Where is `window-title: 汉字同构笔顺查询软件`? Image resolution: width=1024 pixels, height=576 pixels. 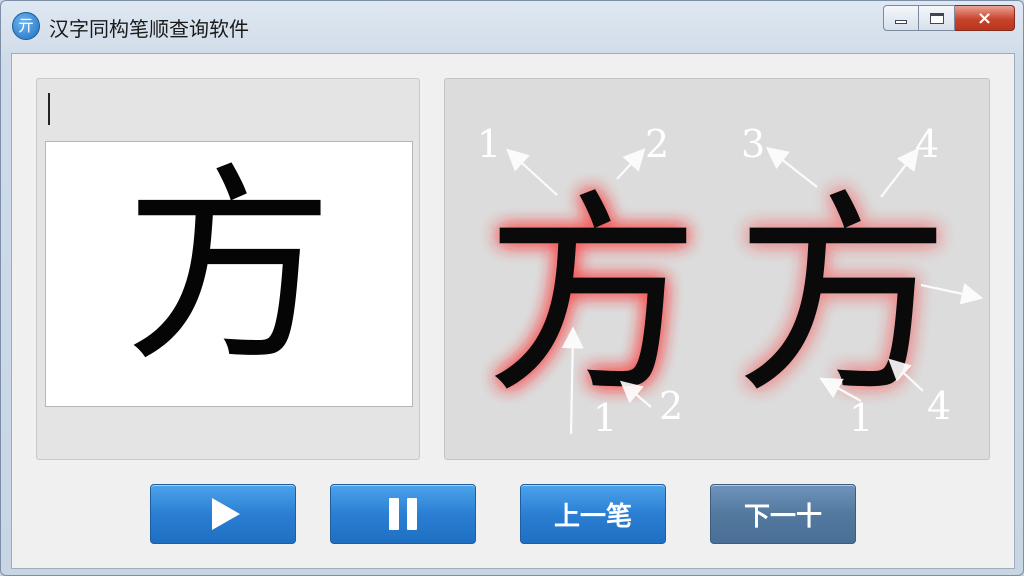
window-title: 汉字同构笔顺查询软件 is located at coordinates (149, 29).